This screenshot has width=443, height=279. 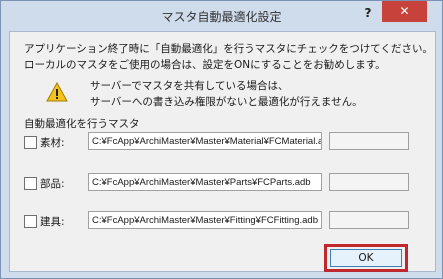 What do you see at coordinates (369, 220) in the screenshot?
I see `fitting-extra-field` at bounding box center [369, 220].